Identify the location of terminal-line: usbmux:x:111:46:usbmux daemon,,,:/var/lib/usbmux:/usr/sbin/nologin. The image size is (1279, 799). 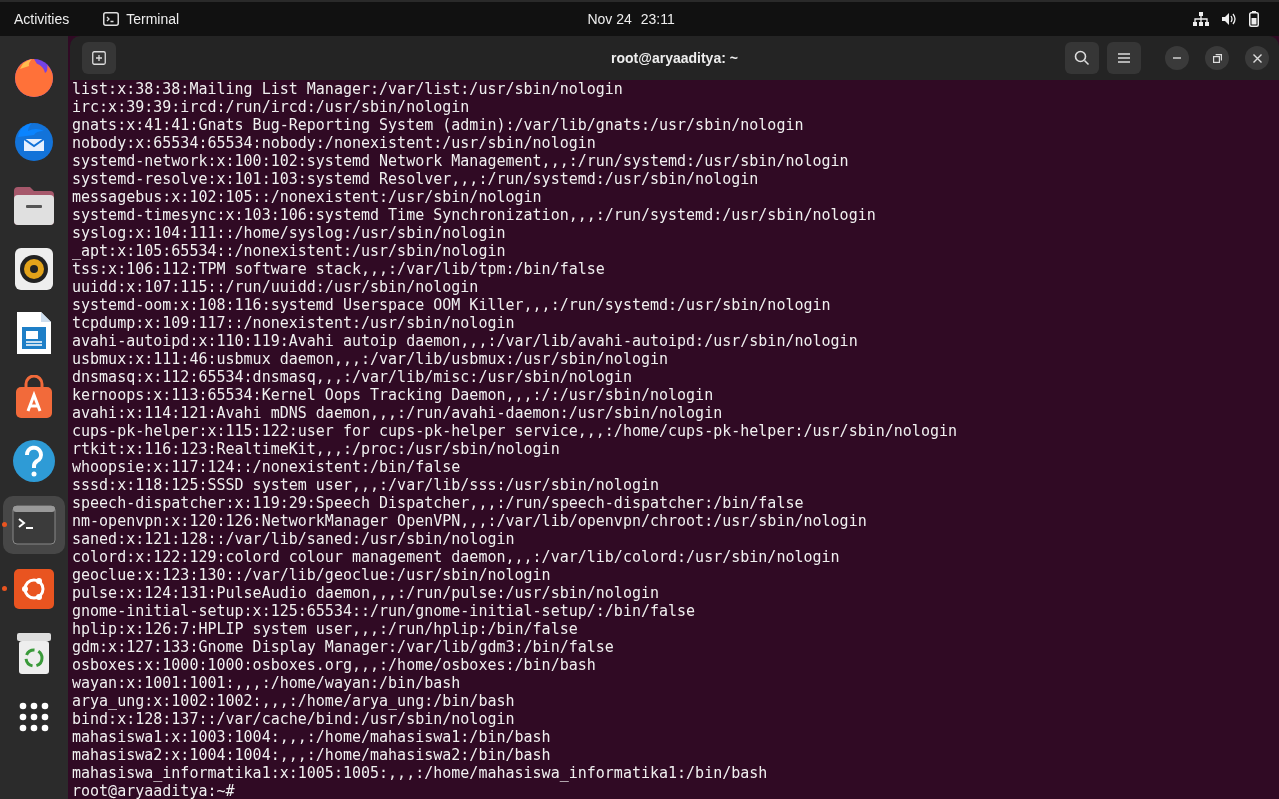
(370, 359).